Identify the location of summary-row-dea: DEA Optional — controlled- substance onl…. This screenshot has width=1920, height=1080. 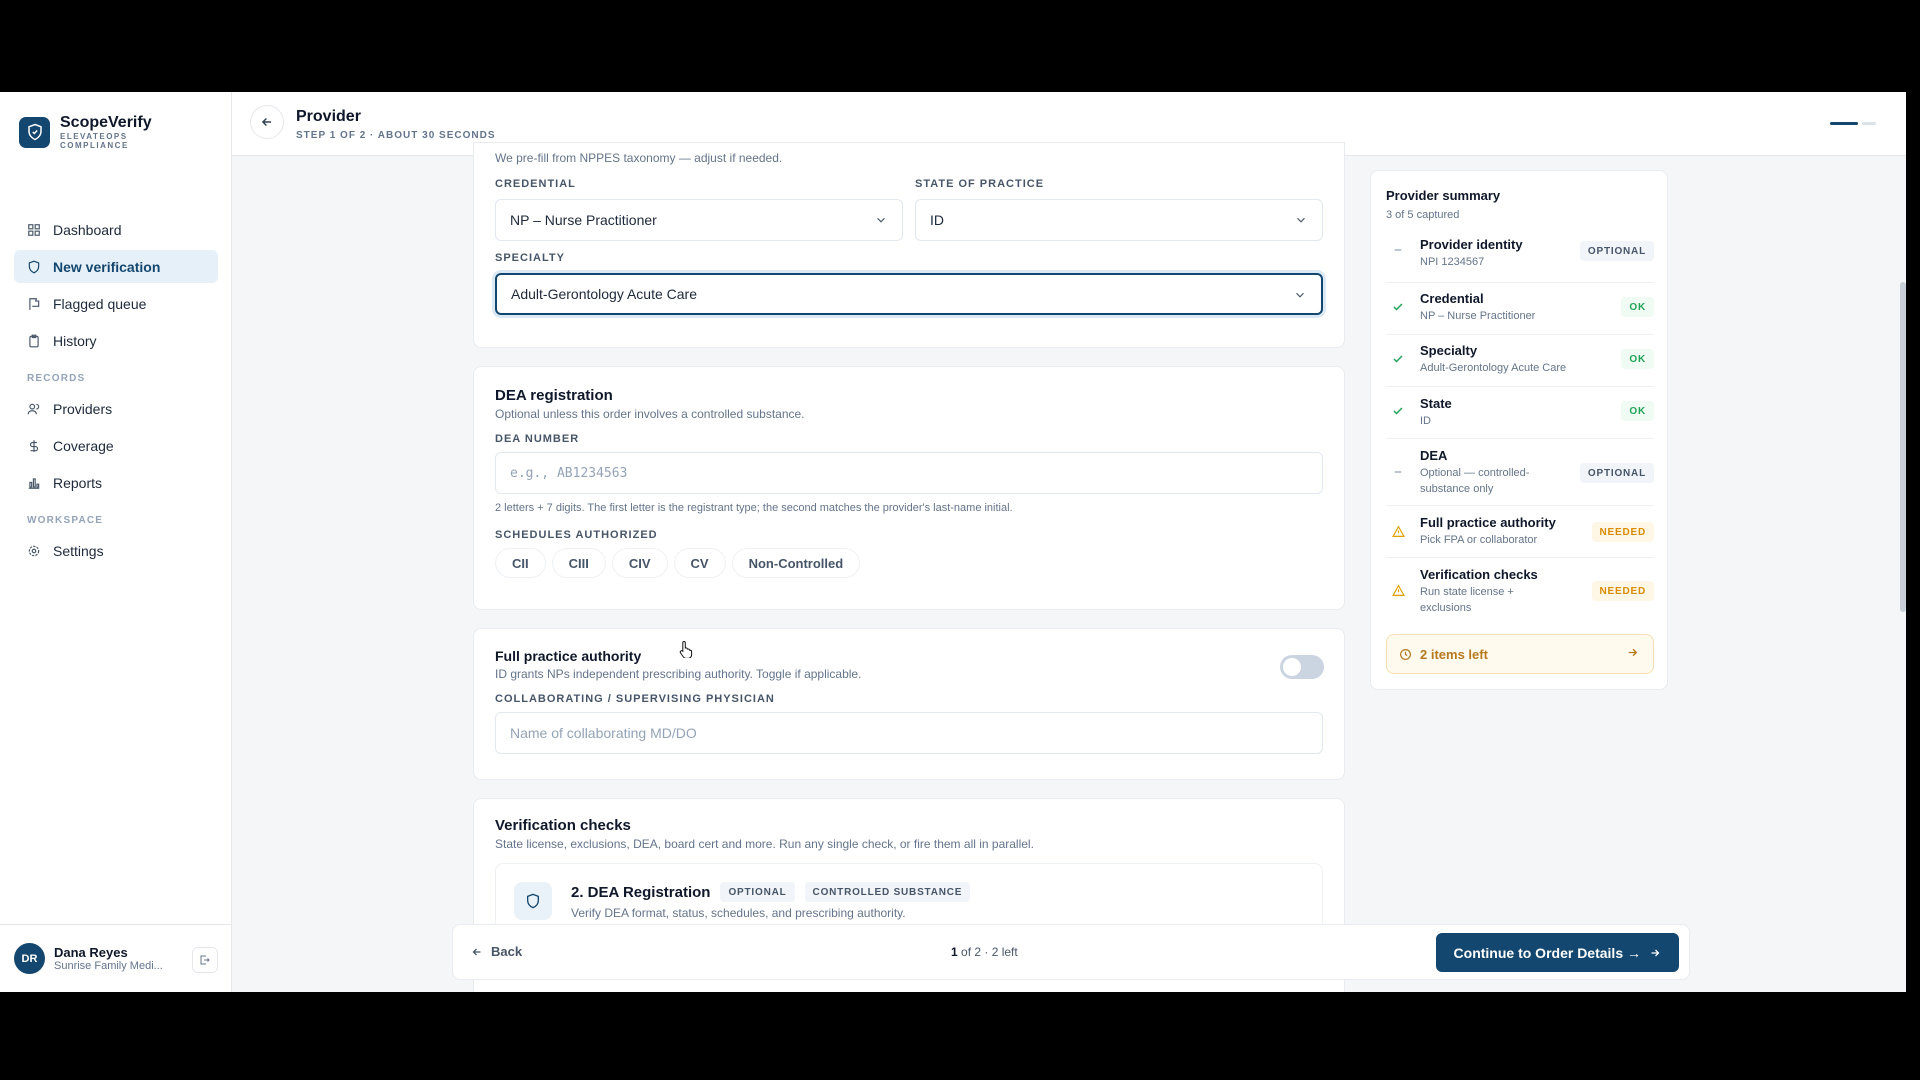
(1520, 472).